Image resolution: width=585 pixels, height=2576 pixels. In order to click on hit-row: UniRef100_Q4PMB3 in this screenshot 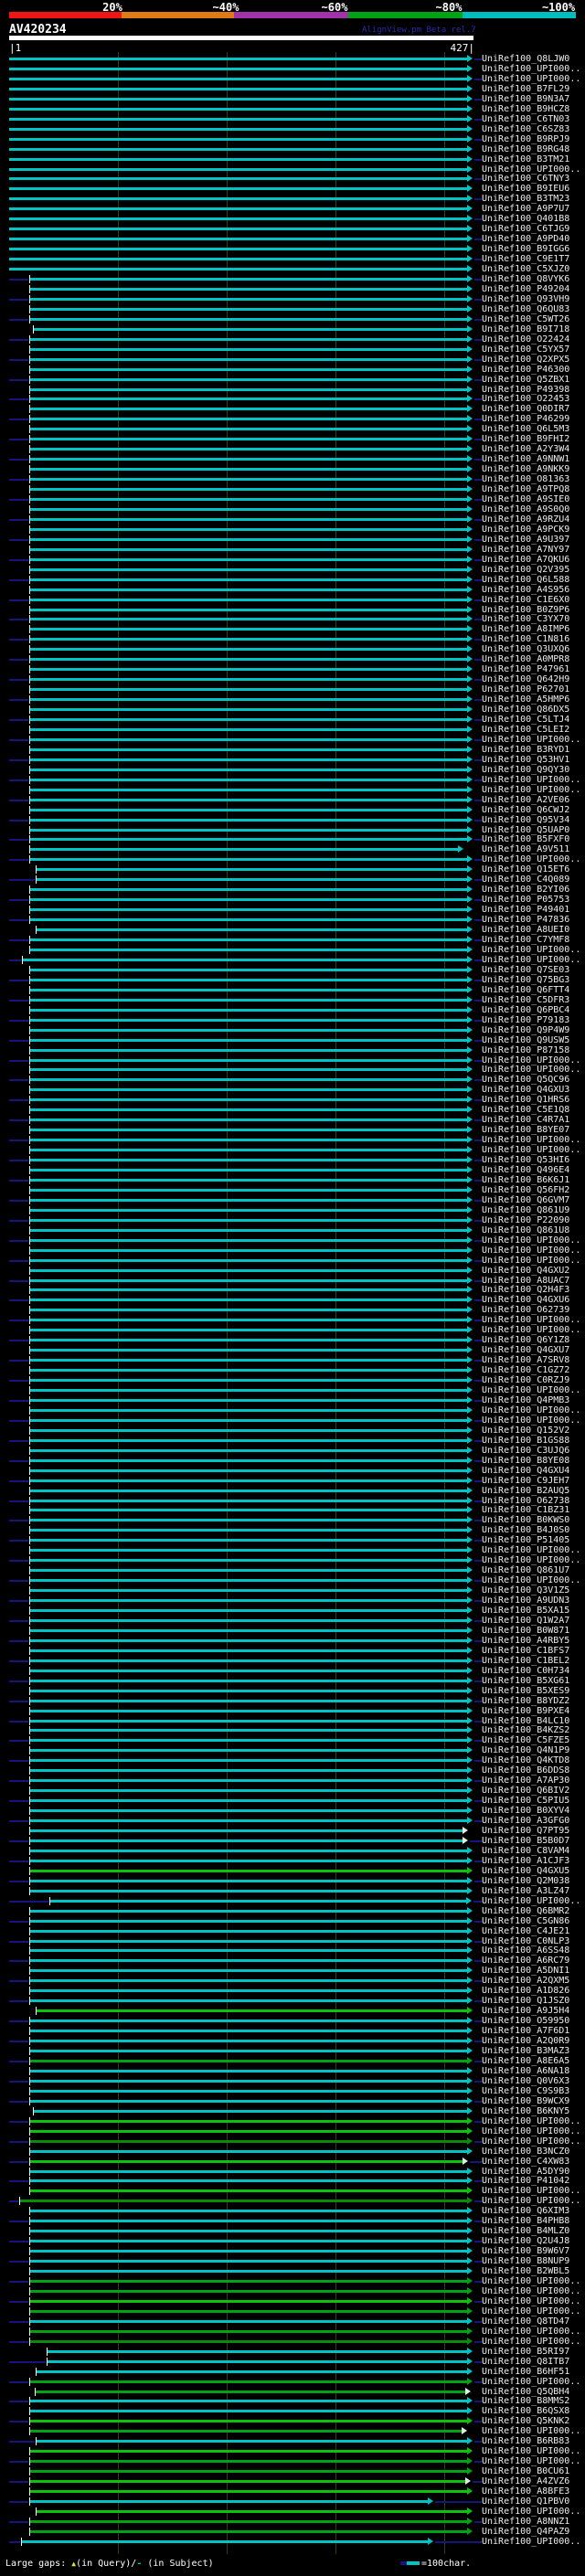, I will do `click(293, 1400)`.